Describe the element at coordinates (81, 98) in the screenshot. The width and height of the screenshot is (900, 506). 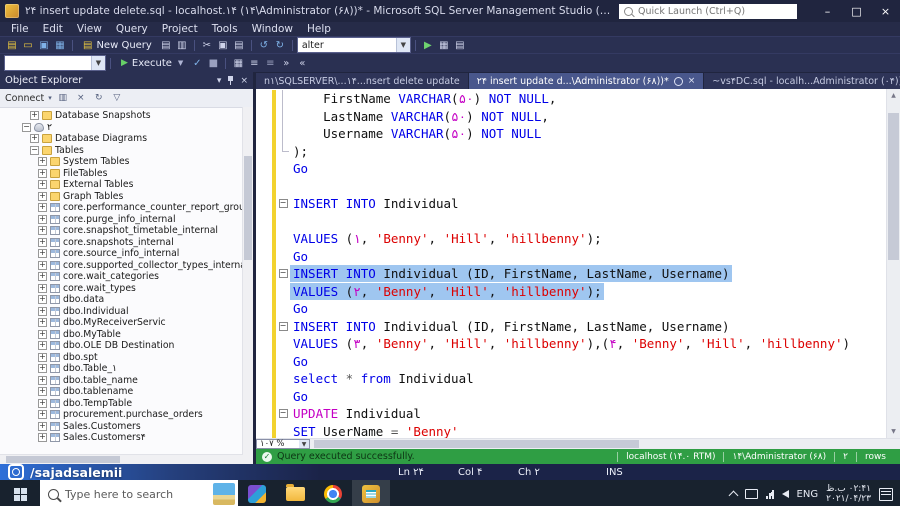
I see `disconnect-icon: ×` at that location.